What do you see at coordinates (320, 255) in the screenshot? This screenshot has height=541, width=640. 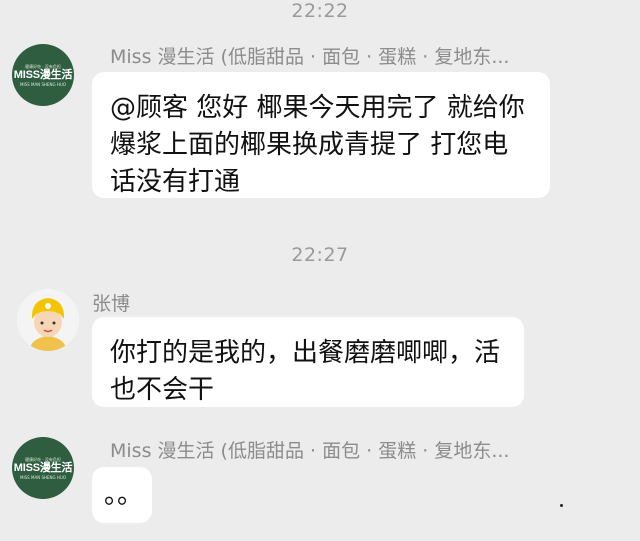 I see `timestamp: 22:27` at bounding box center [320, 255].